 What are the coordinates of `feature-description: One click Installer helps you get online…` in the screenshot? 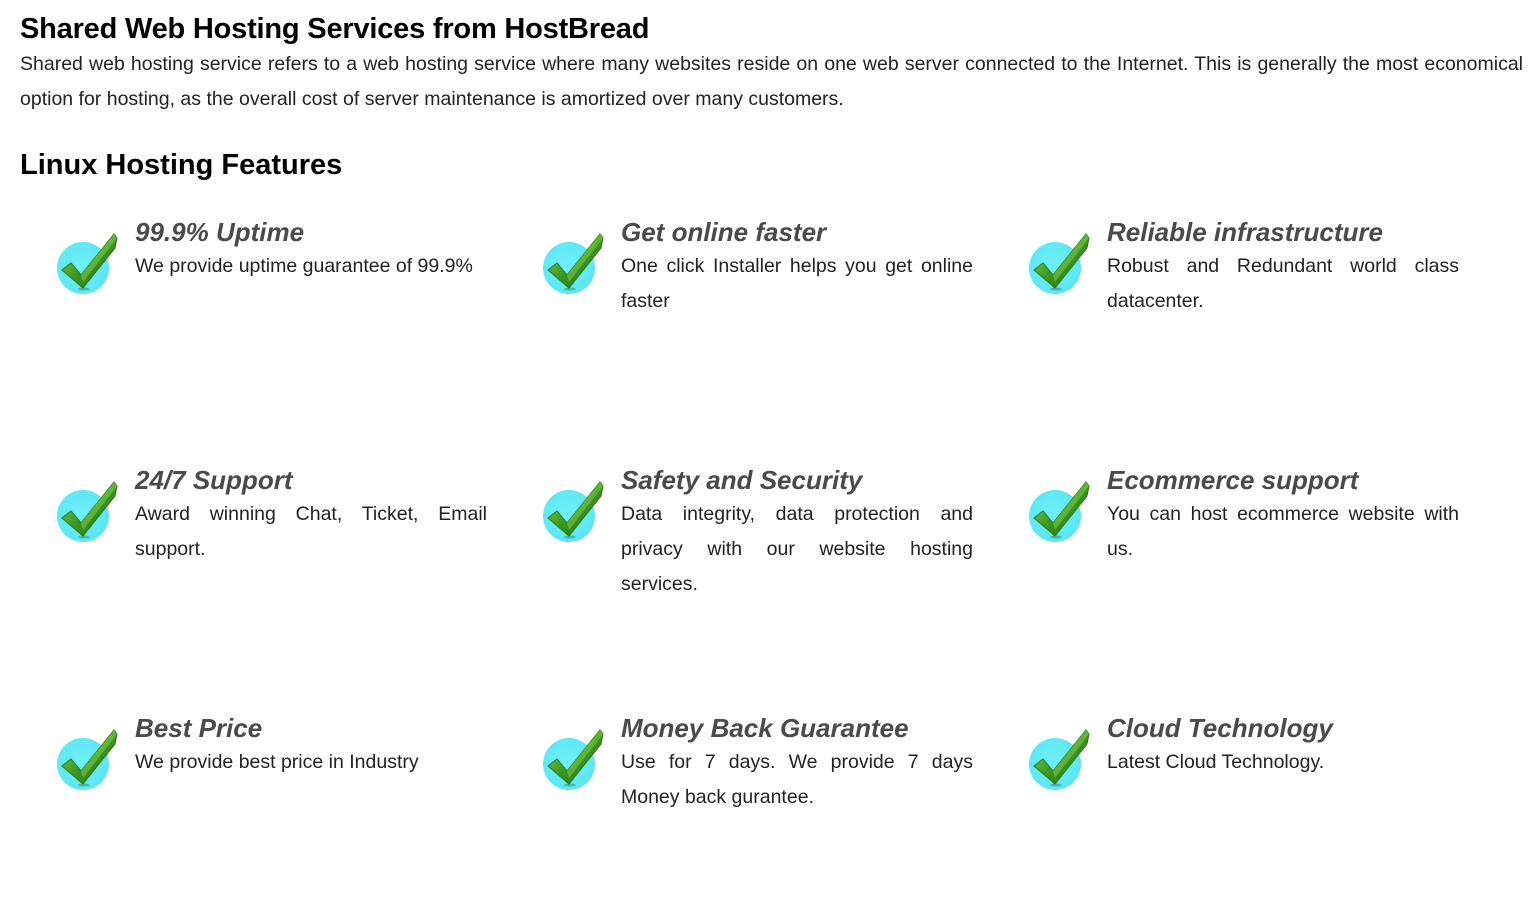 It's located at (797, 283).